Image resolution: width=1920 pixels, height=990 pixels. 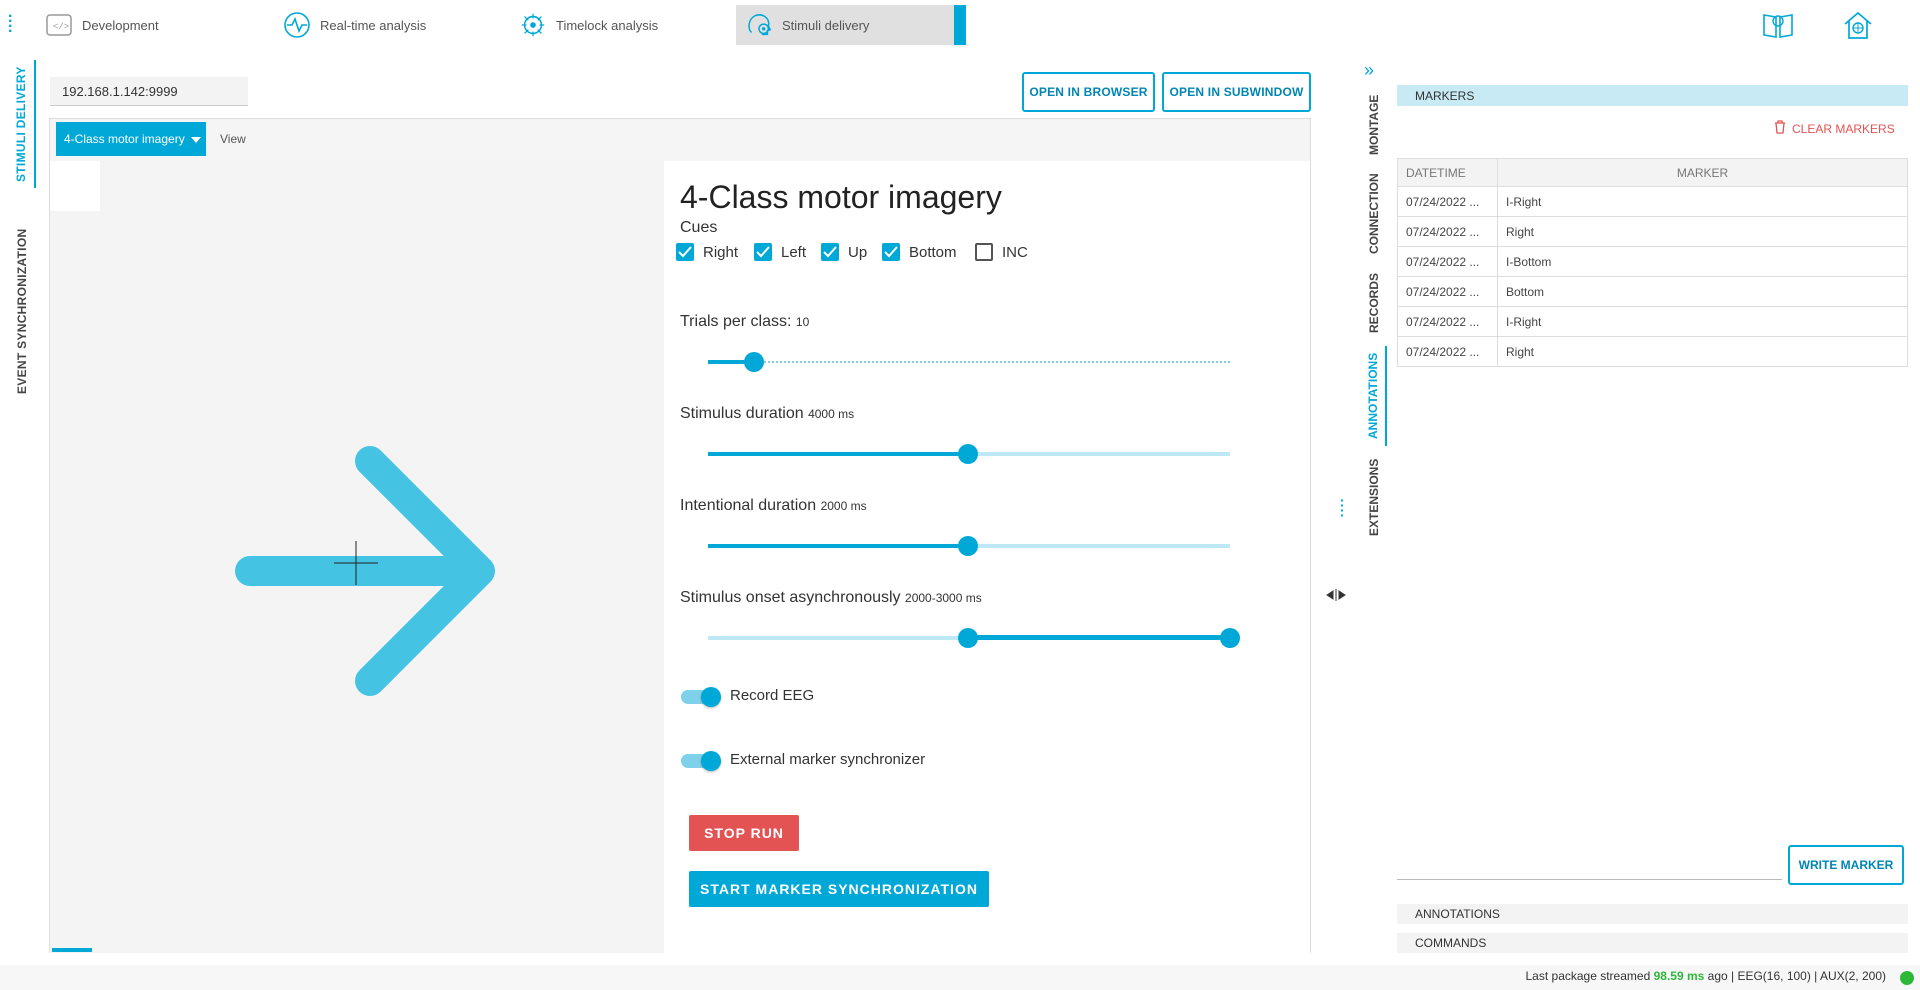 I want to click on cell-marker: I-Right, so click(x=1702, y=321).